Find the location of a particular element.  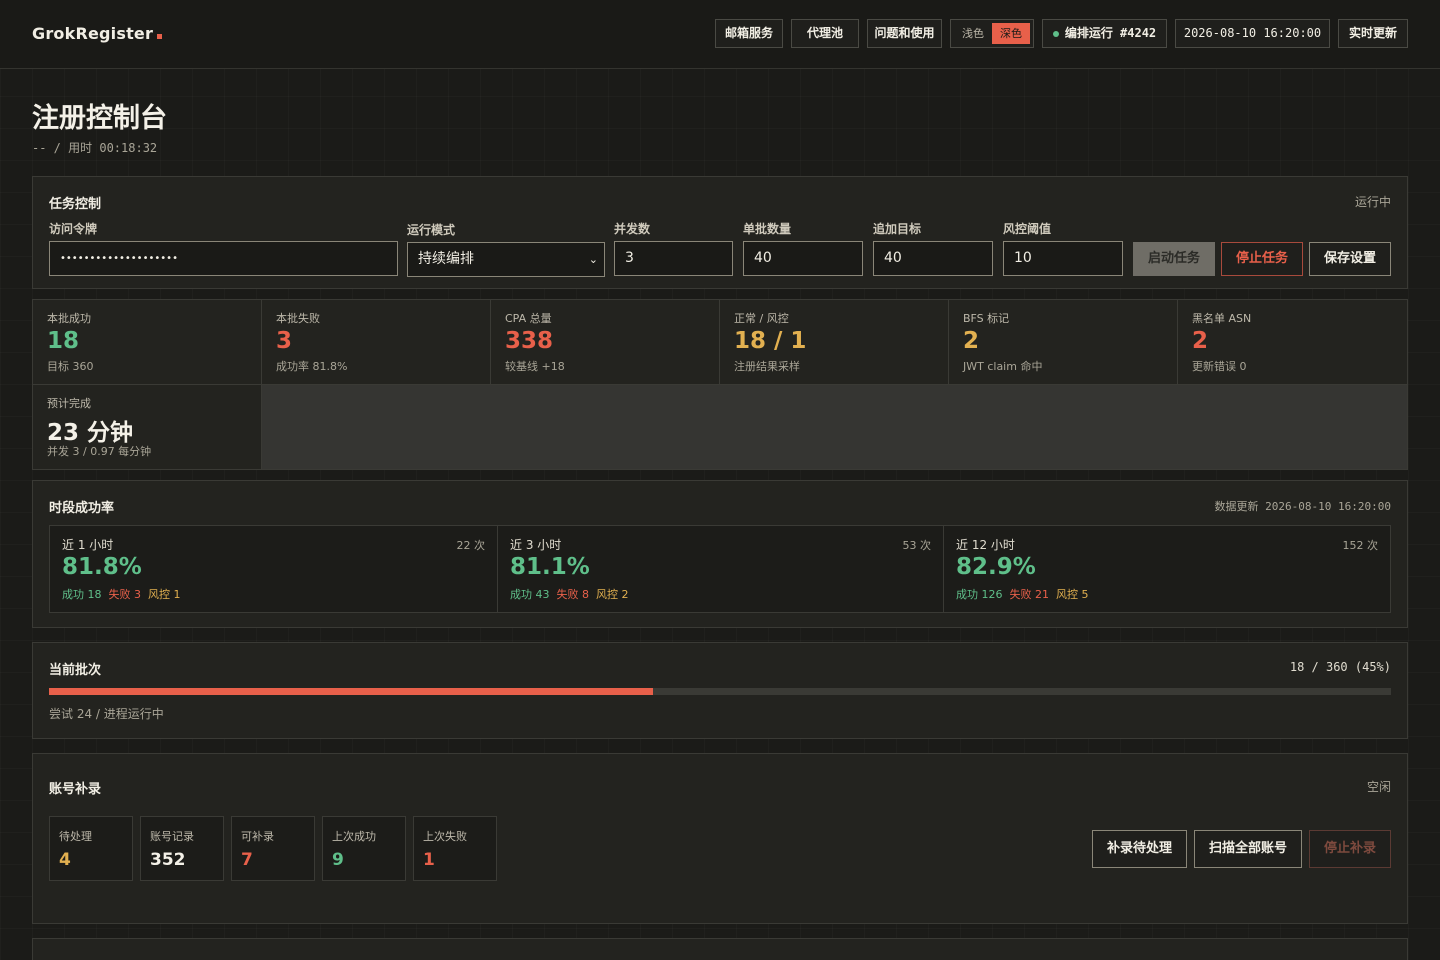

mode-select-value: 持续编排 is located at coordinates (446, 259).